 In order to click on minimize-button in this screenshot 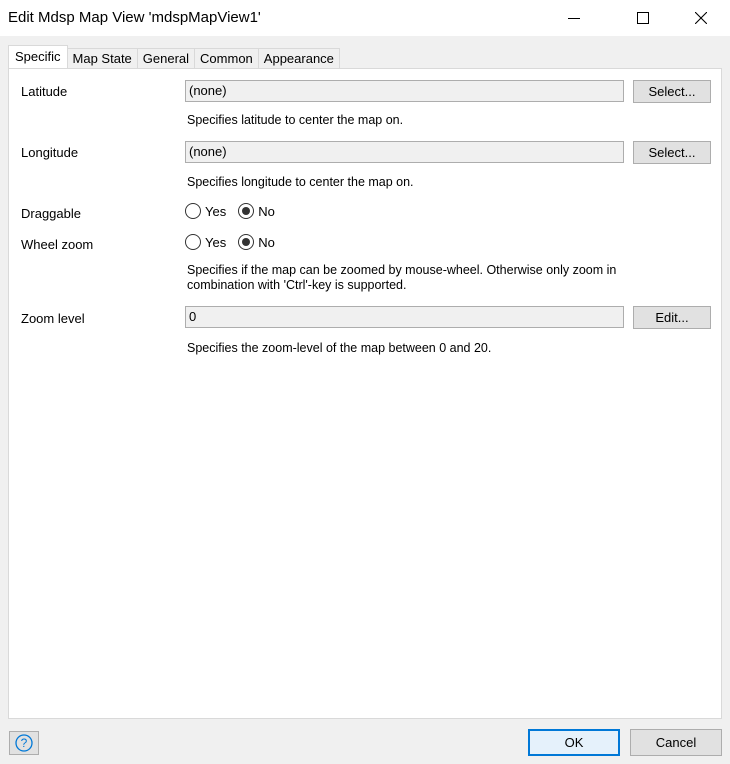, I will do `click(574, 18)`.